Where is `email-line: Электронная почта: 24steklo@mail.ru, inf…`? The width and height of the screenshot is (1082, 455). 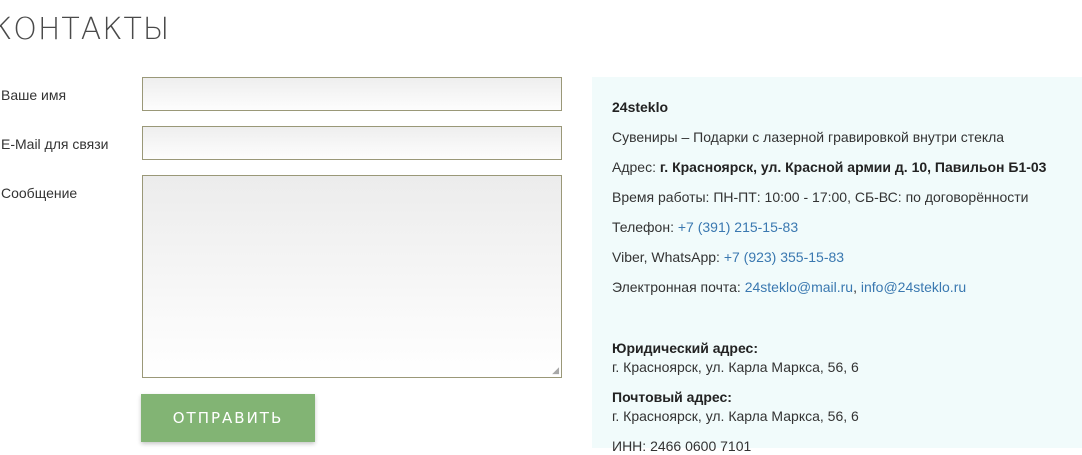 email-line: Электронная почта: 24steklo@mail.ru, inf… is located at coordinates (789, 287).